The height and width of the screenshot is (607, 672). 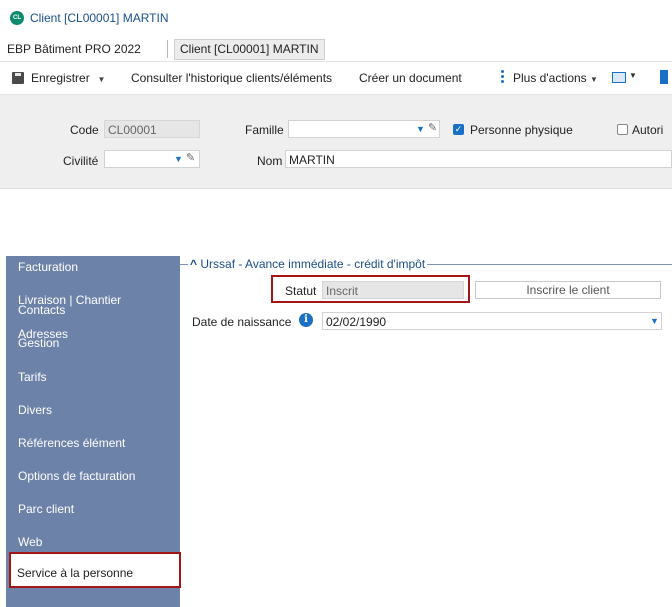 What do you see at coordinates (393, 290) in the screenshot?
I see `statut-field: Inscrit` at bounding box center [393, 290].